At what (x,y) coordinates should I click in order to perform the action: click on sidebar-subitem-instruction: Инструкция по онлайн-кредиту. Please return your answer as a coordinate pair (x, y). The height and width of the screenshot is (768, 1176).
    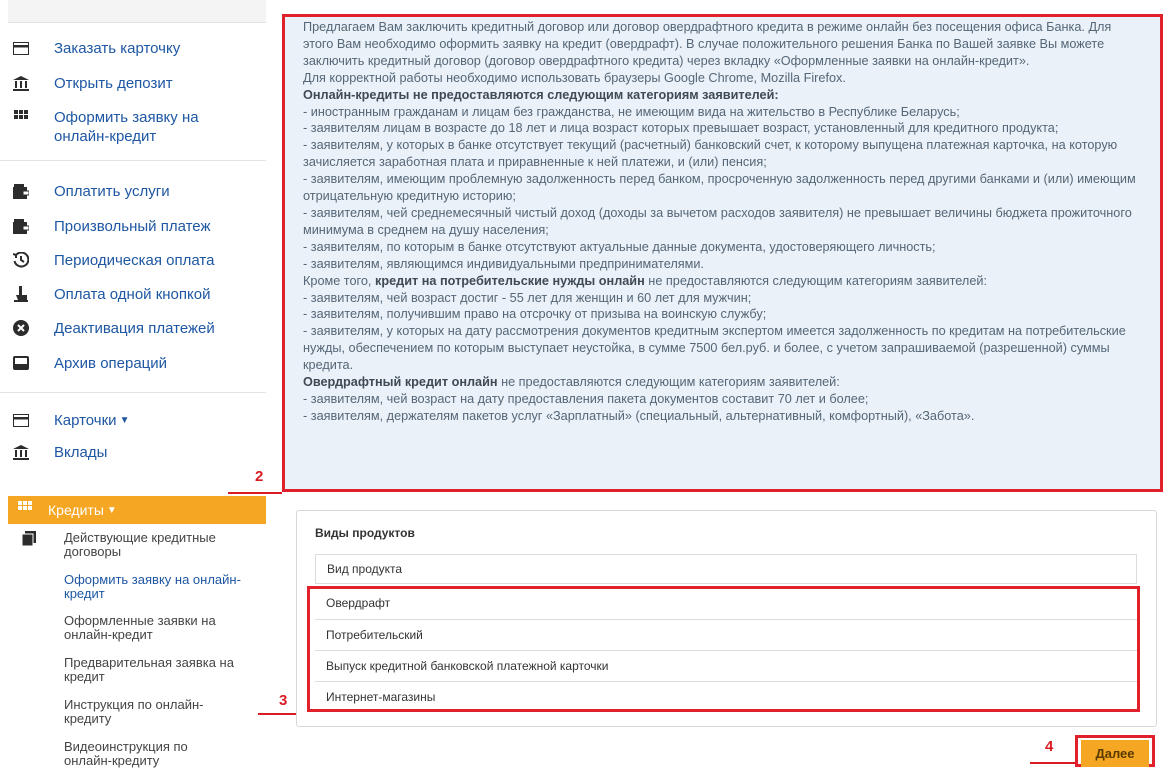
    Looking at the image, I should click on (133, 712).